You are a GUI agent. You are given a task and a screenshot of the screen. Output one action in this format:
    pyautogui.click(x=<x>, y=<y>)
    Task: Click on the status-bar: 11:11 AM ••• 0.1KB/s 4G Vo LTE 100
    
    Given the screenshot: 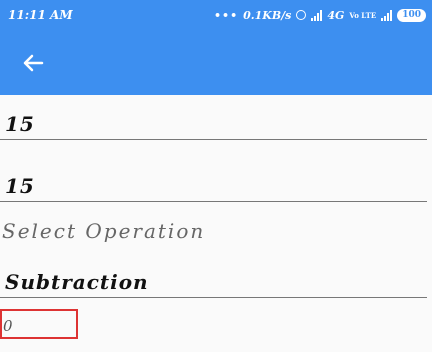 What is the action you would take?
    pyautogui.click(x=216, y=15)
    